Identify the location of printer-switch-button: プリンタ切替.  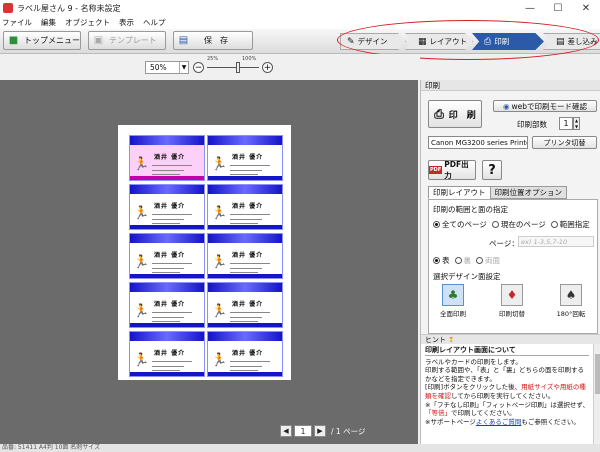
(564, 142).